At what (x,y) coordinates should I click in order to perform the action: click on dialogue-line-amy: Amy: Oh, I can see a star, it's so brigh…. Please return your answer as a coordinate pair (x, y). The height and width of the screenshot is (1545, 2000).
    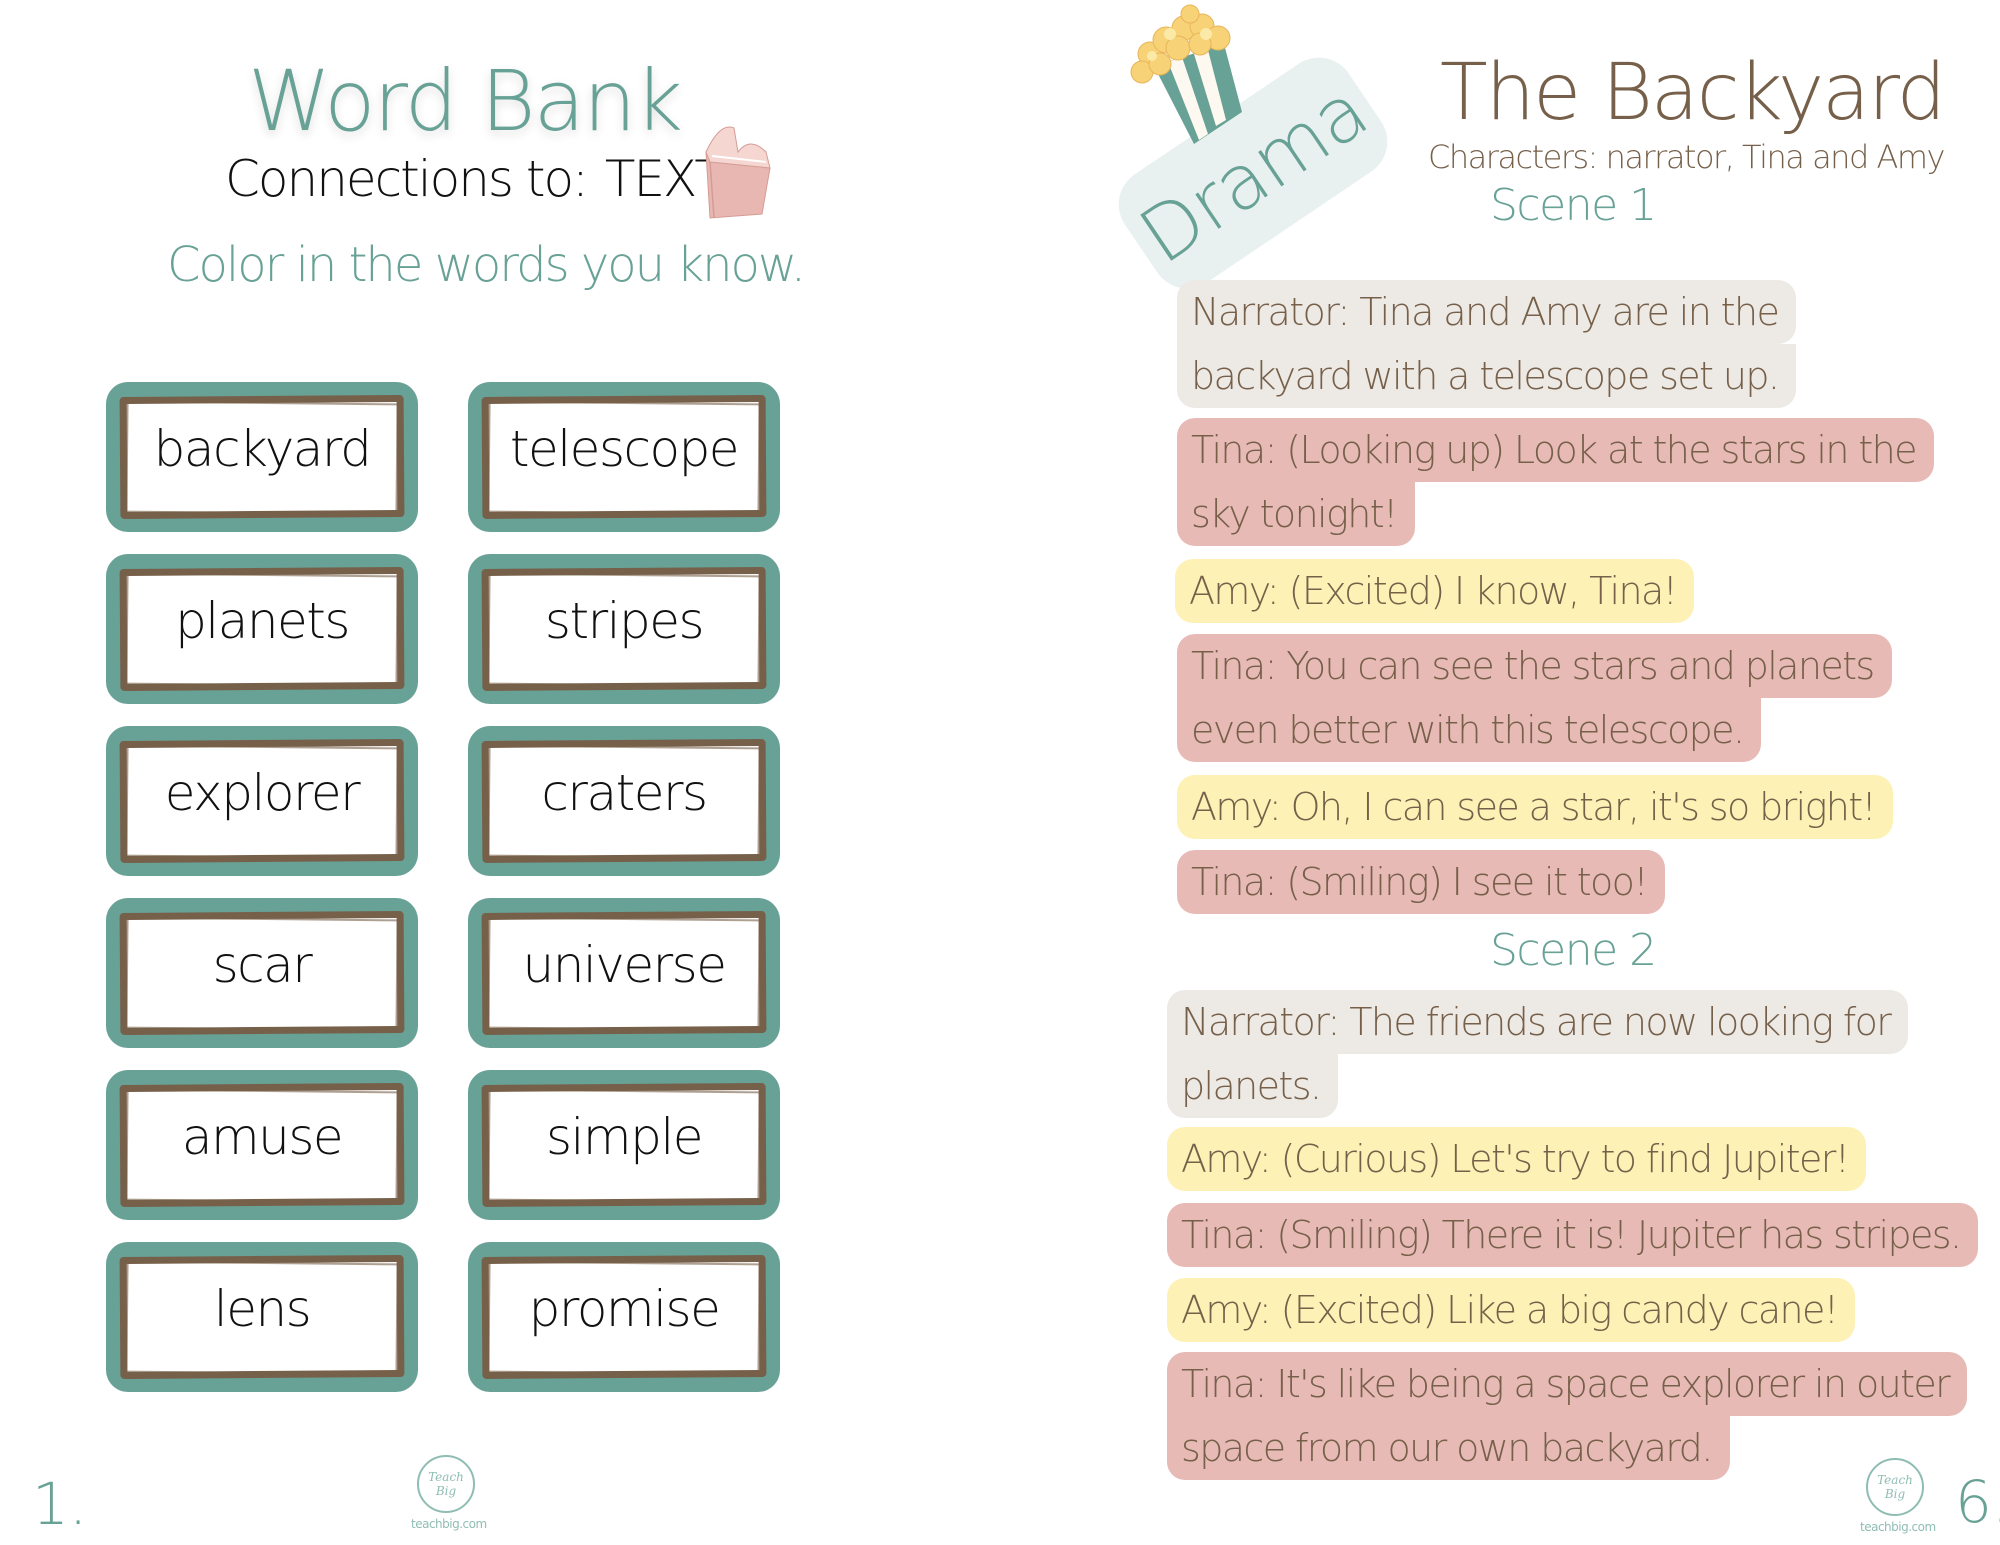
    Looking at the image, I should click on (1535, 807).